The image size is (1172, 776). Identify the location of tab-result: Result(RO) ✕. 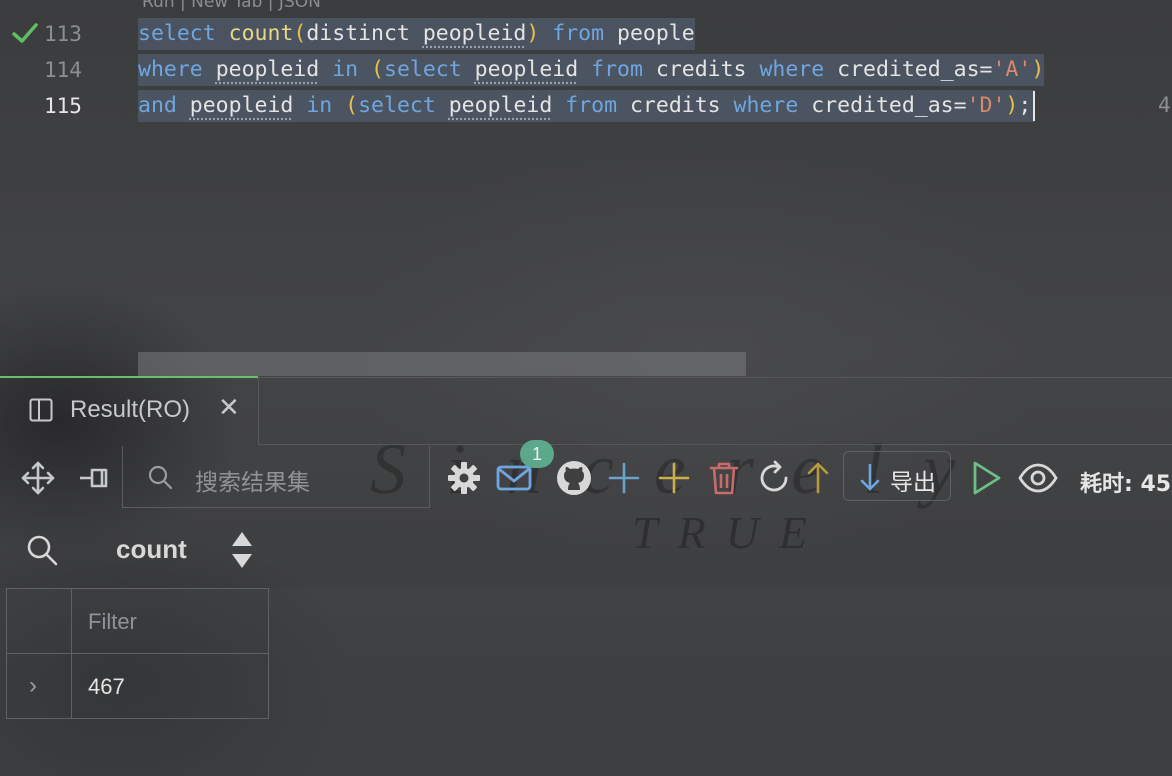
(129, 411).